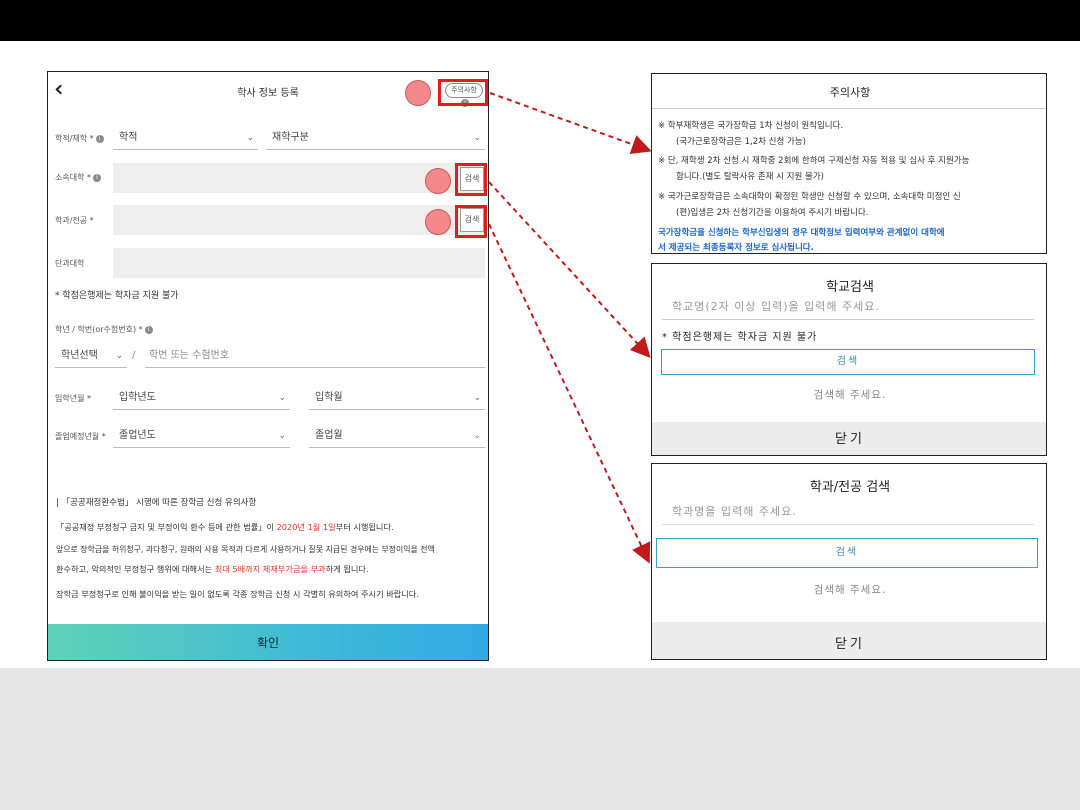  Describe the element at coordinates (570, 123) in the screenshot. I see `arrow-to-caution` at that location.